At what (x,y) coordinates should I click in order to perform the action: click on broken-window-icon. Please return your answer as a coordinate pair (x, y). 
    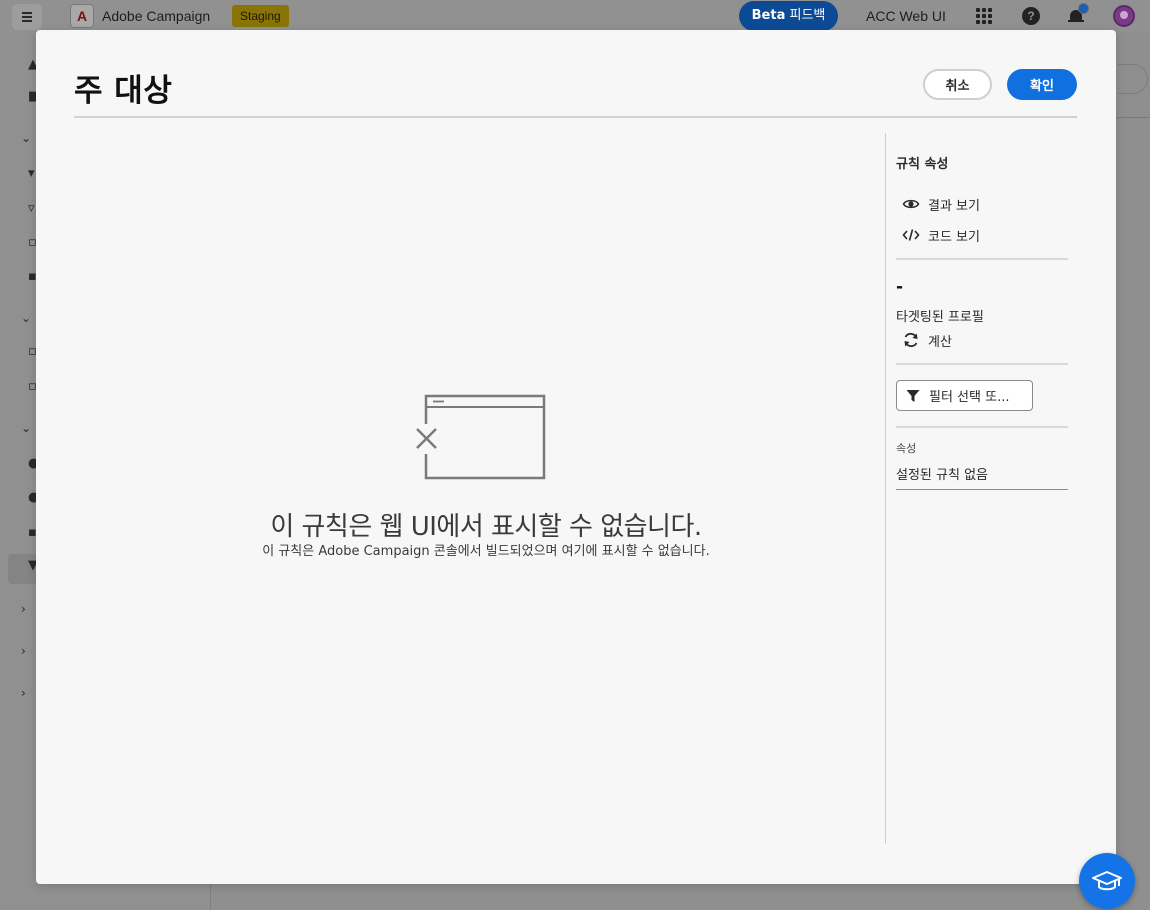
    Looking at the image, I should click on (479, 437).